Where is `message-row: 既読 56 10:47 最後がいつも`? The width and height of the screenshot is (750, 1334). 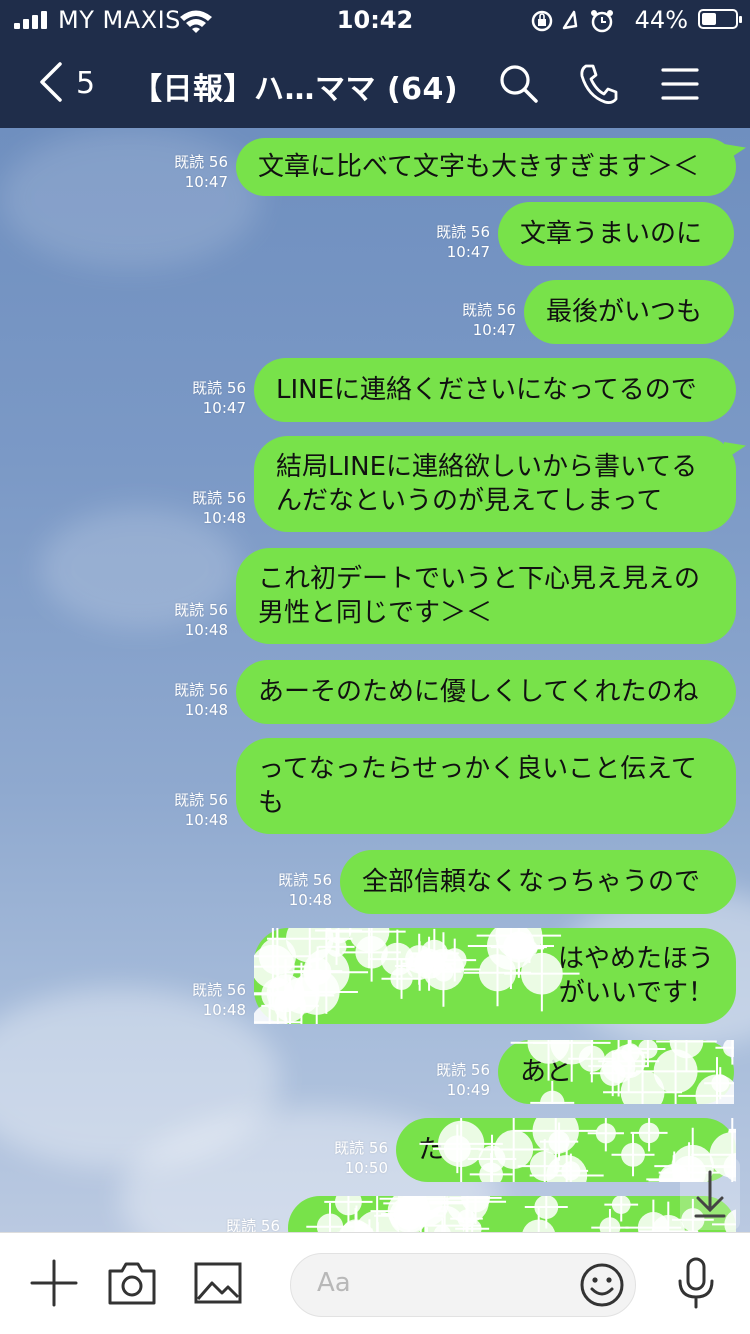 message-row: 既読 56 10:47 最後がいつも is located at coordinates (375, 312).